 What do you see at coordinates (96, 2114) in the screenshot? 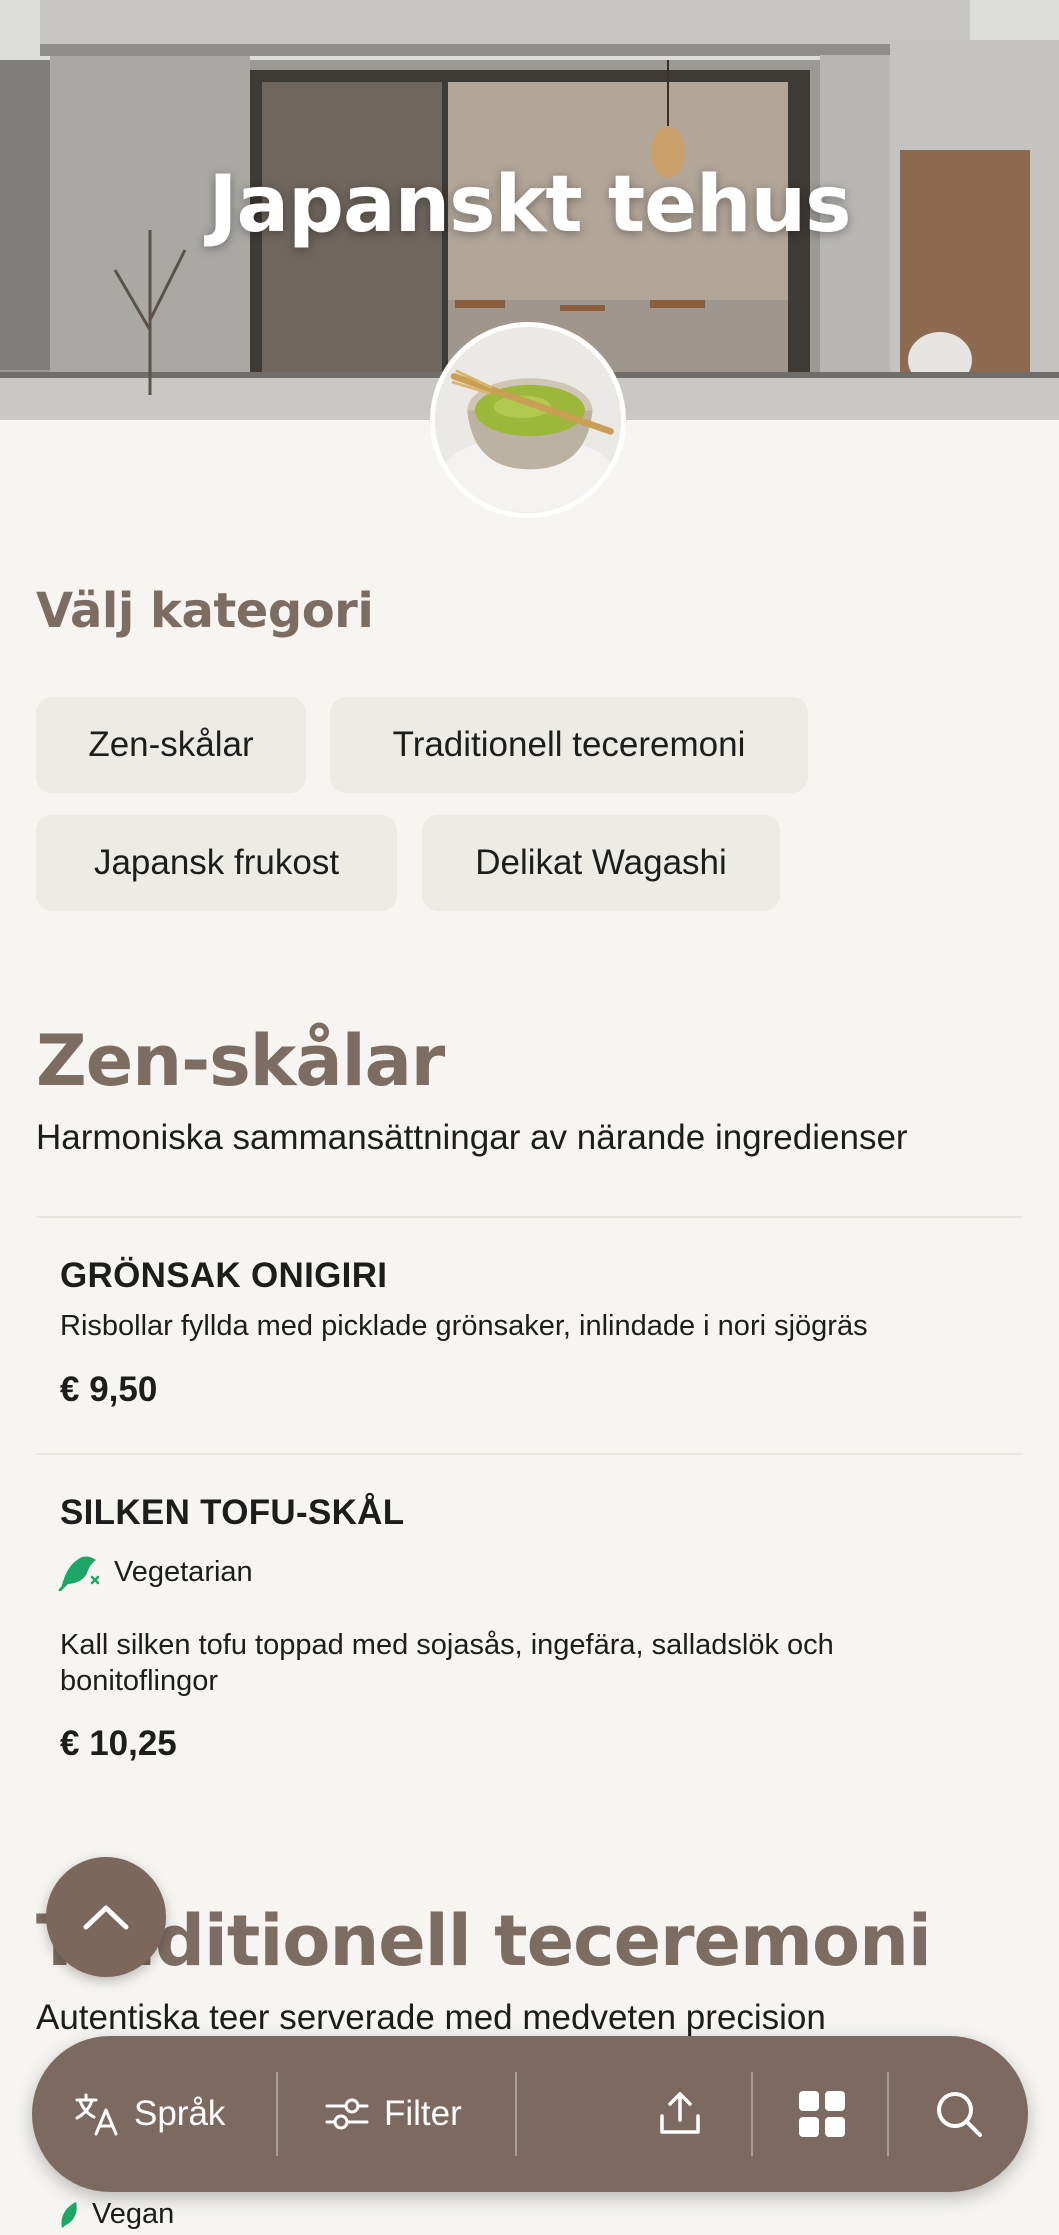
I see `translate-icon` at bounding box center [96, 2114].